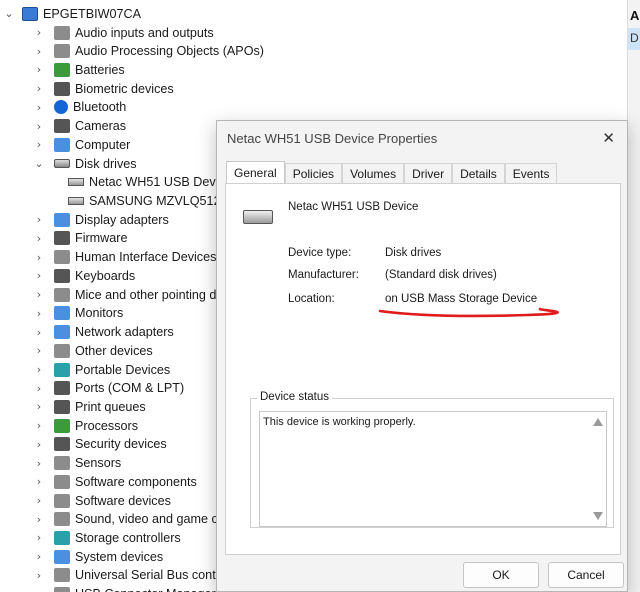 Image resolution: width=640 pixels, height=592 pixels. What do you see at coordinates (123, 32) in the screenshot?
I see `tree-item: › Audio inputs and outputs` at bounding box center [123, 32].